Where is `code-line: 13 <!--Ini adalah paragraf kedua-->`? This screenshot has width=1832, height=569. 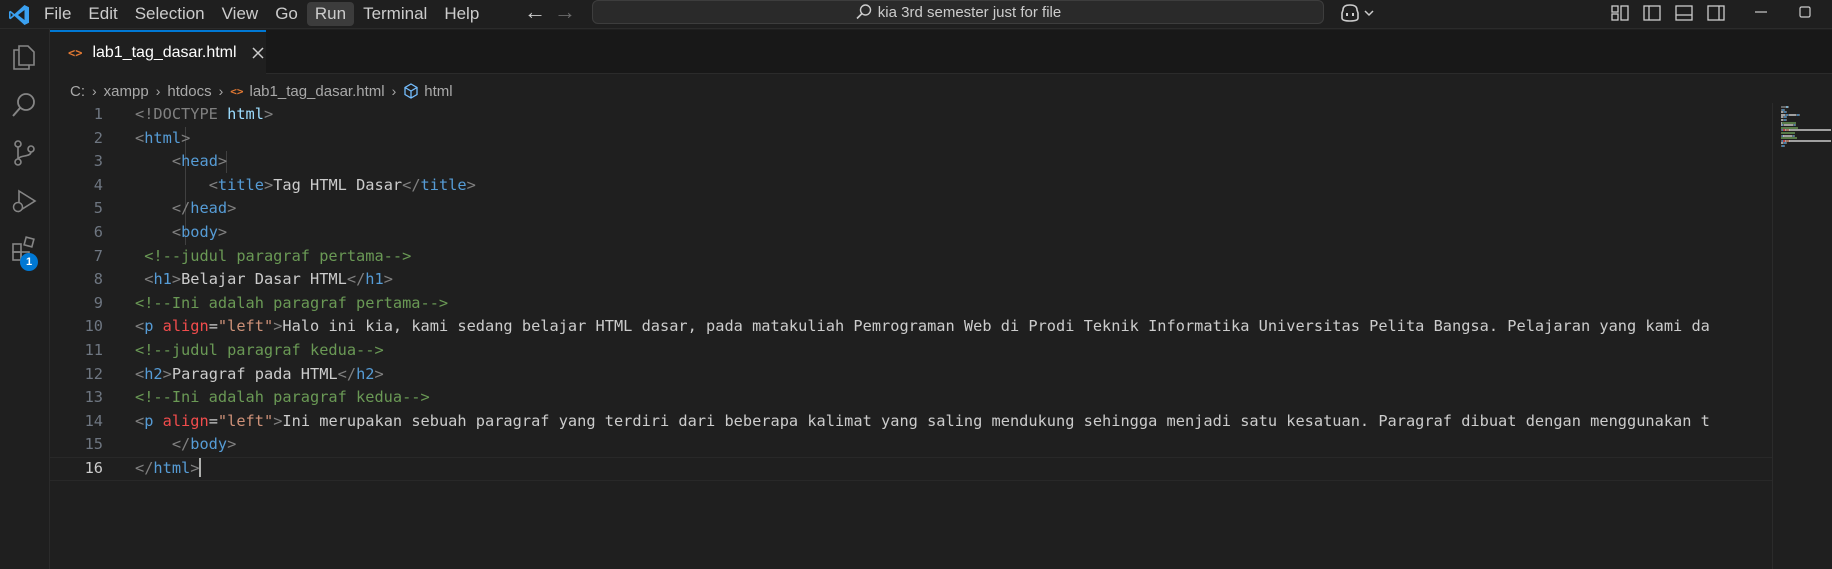 code-line: 13 <!--Ini adalah paragraf kedua--> is located at coordinates (911, 398).